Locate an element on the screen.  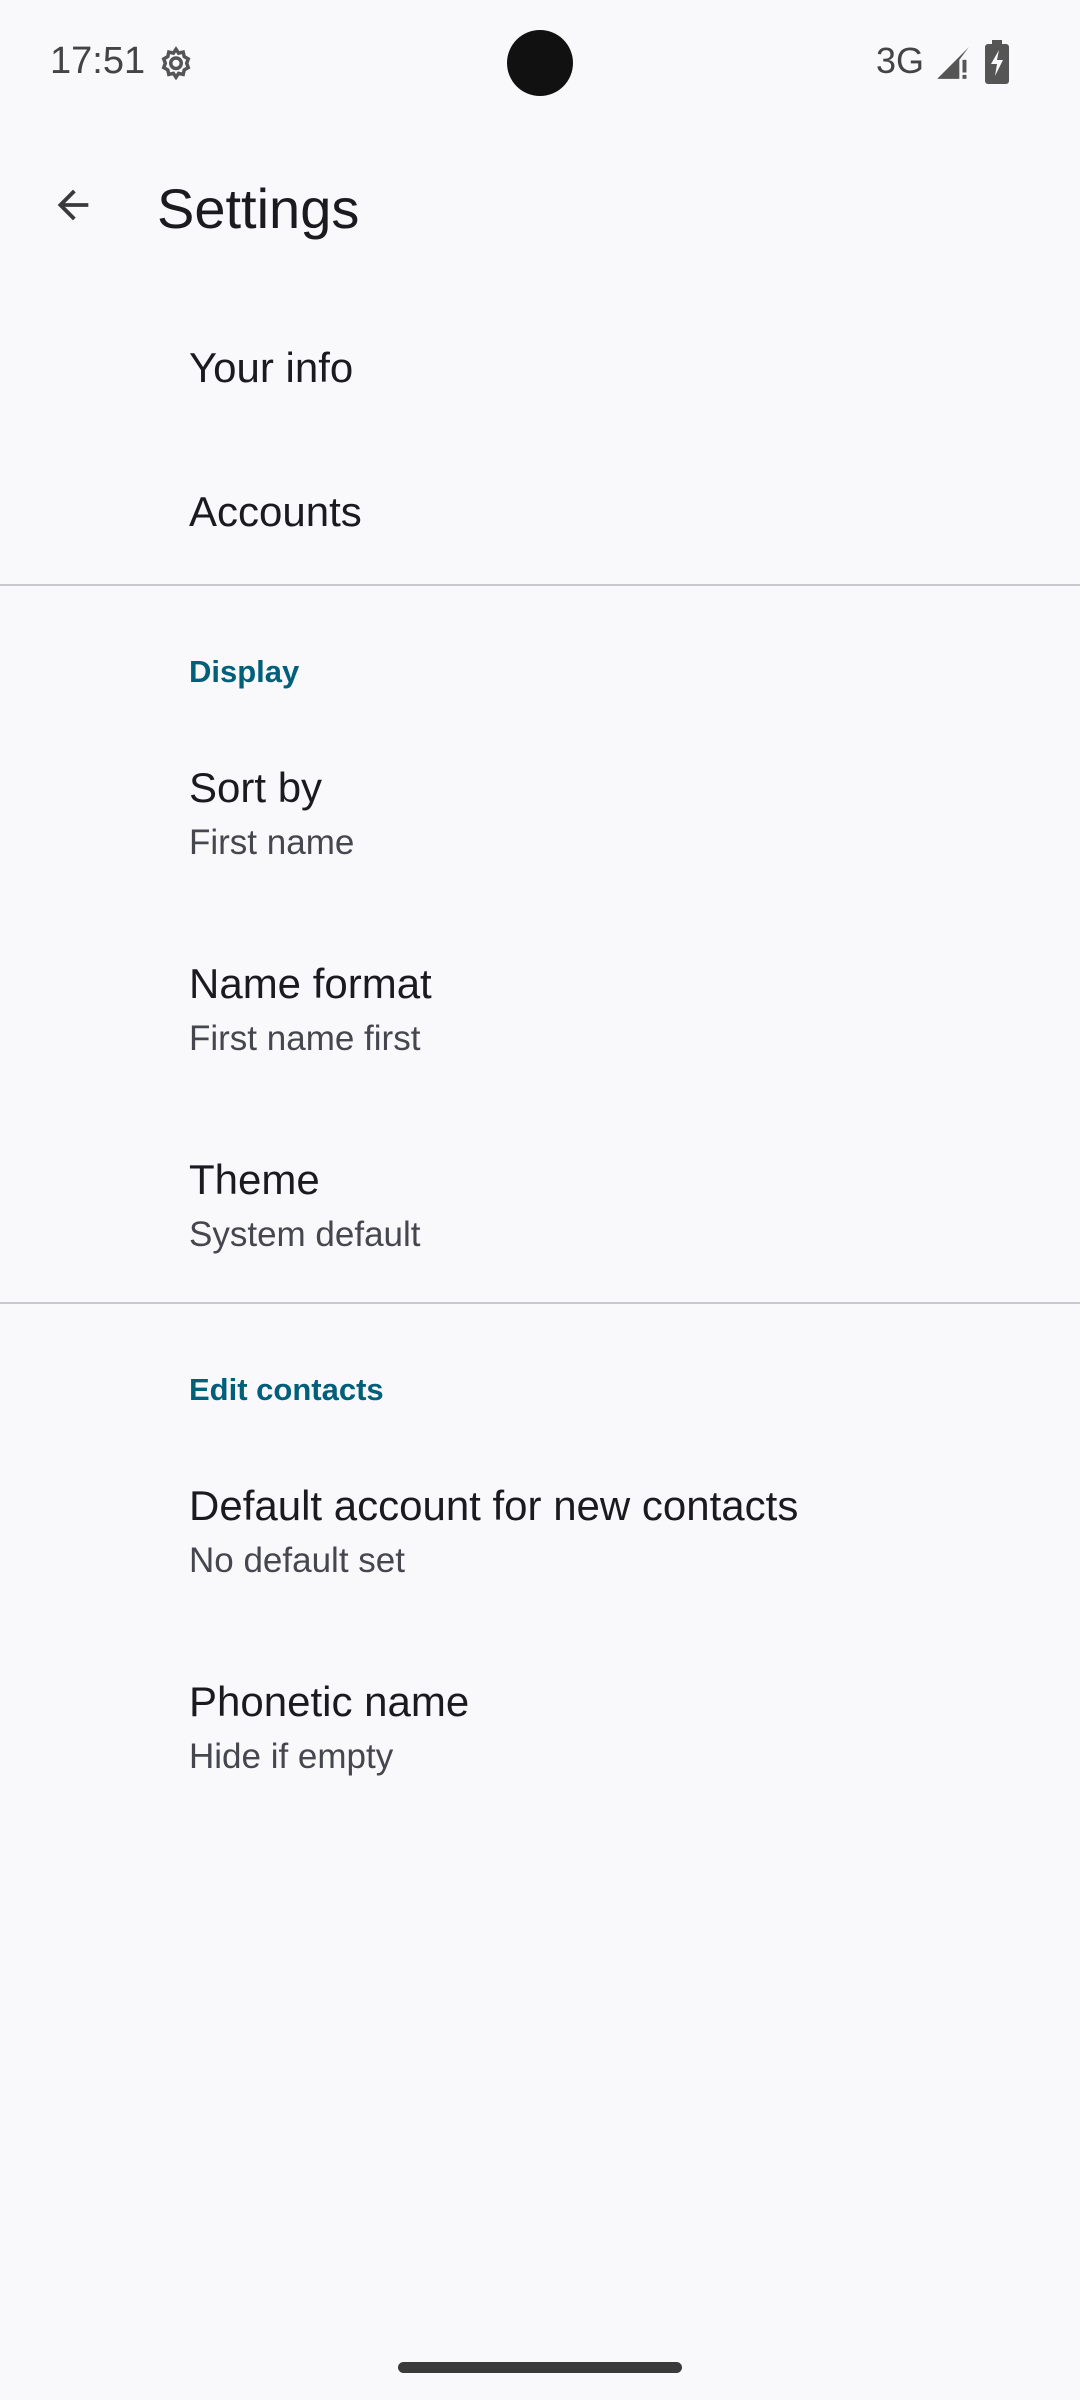
item-title: Phonetic name is located at coordinates (329, 1701).